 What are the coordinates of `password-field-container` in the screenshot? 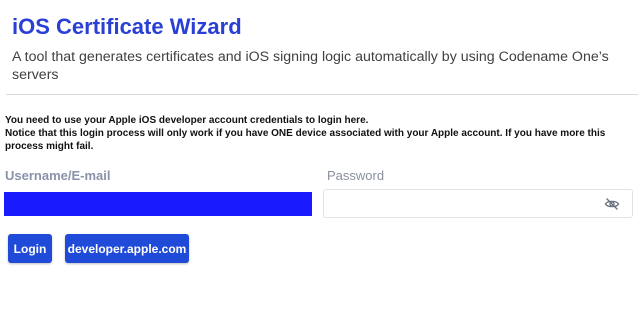 It's located at (478, 203).